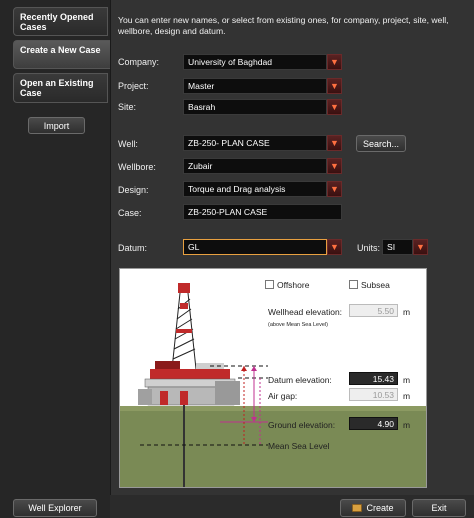  What do you see at coordinates (373, 423) in the screenshot?
I see `ground-elevation-field: 4.90` at bounding box center [373, 423].